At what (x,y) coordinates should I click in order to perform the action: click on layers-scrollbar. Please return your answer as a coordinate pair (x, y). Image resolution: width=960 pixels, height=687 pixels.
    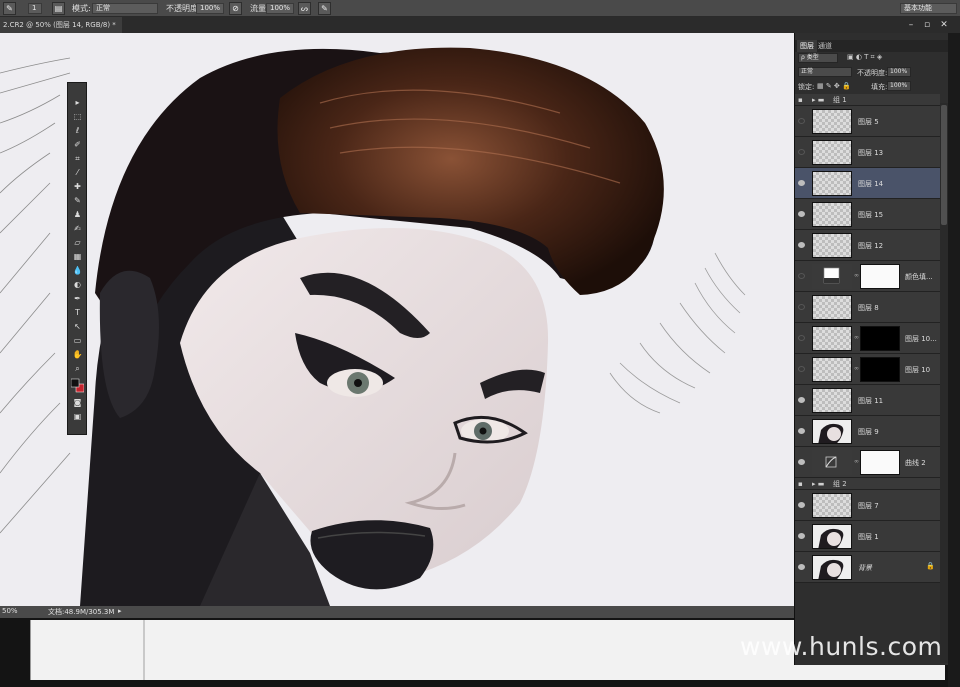
    Looking at the image, I should click on (944, 383).